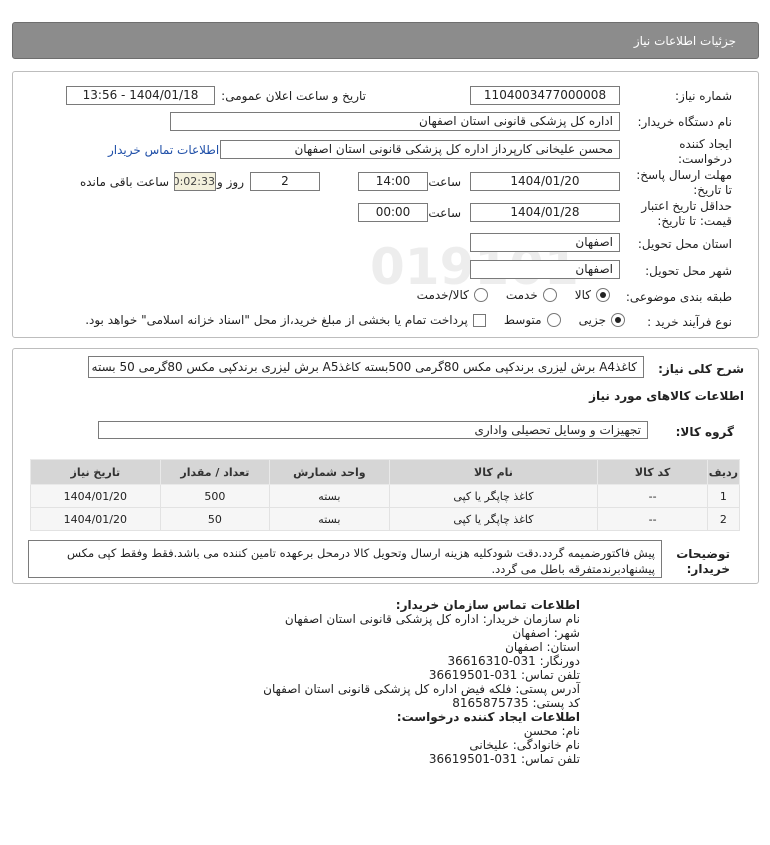 This screenshot has width=770, height=845. What do you see at coordinates (215, 472) in the screenshot?
I see `col-qty: تعداد / مقدار` at bounding box center [215, 472].